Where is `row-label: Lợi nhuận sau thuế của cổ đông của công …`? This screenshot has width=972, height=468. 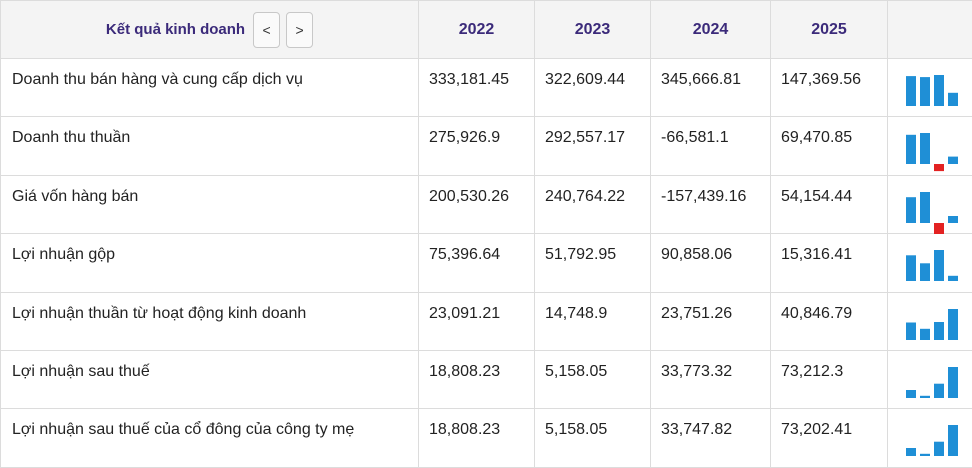 row-label: Lợi nhuận sau thuế của cổ đông của công … is located at coordinates (209, 424).